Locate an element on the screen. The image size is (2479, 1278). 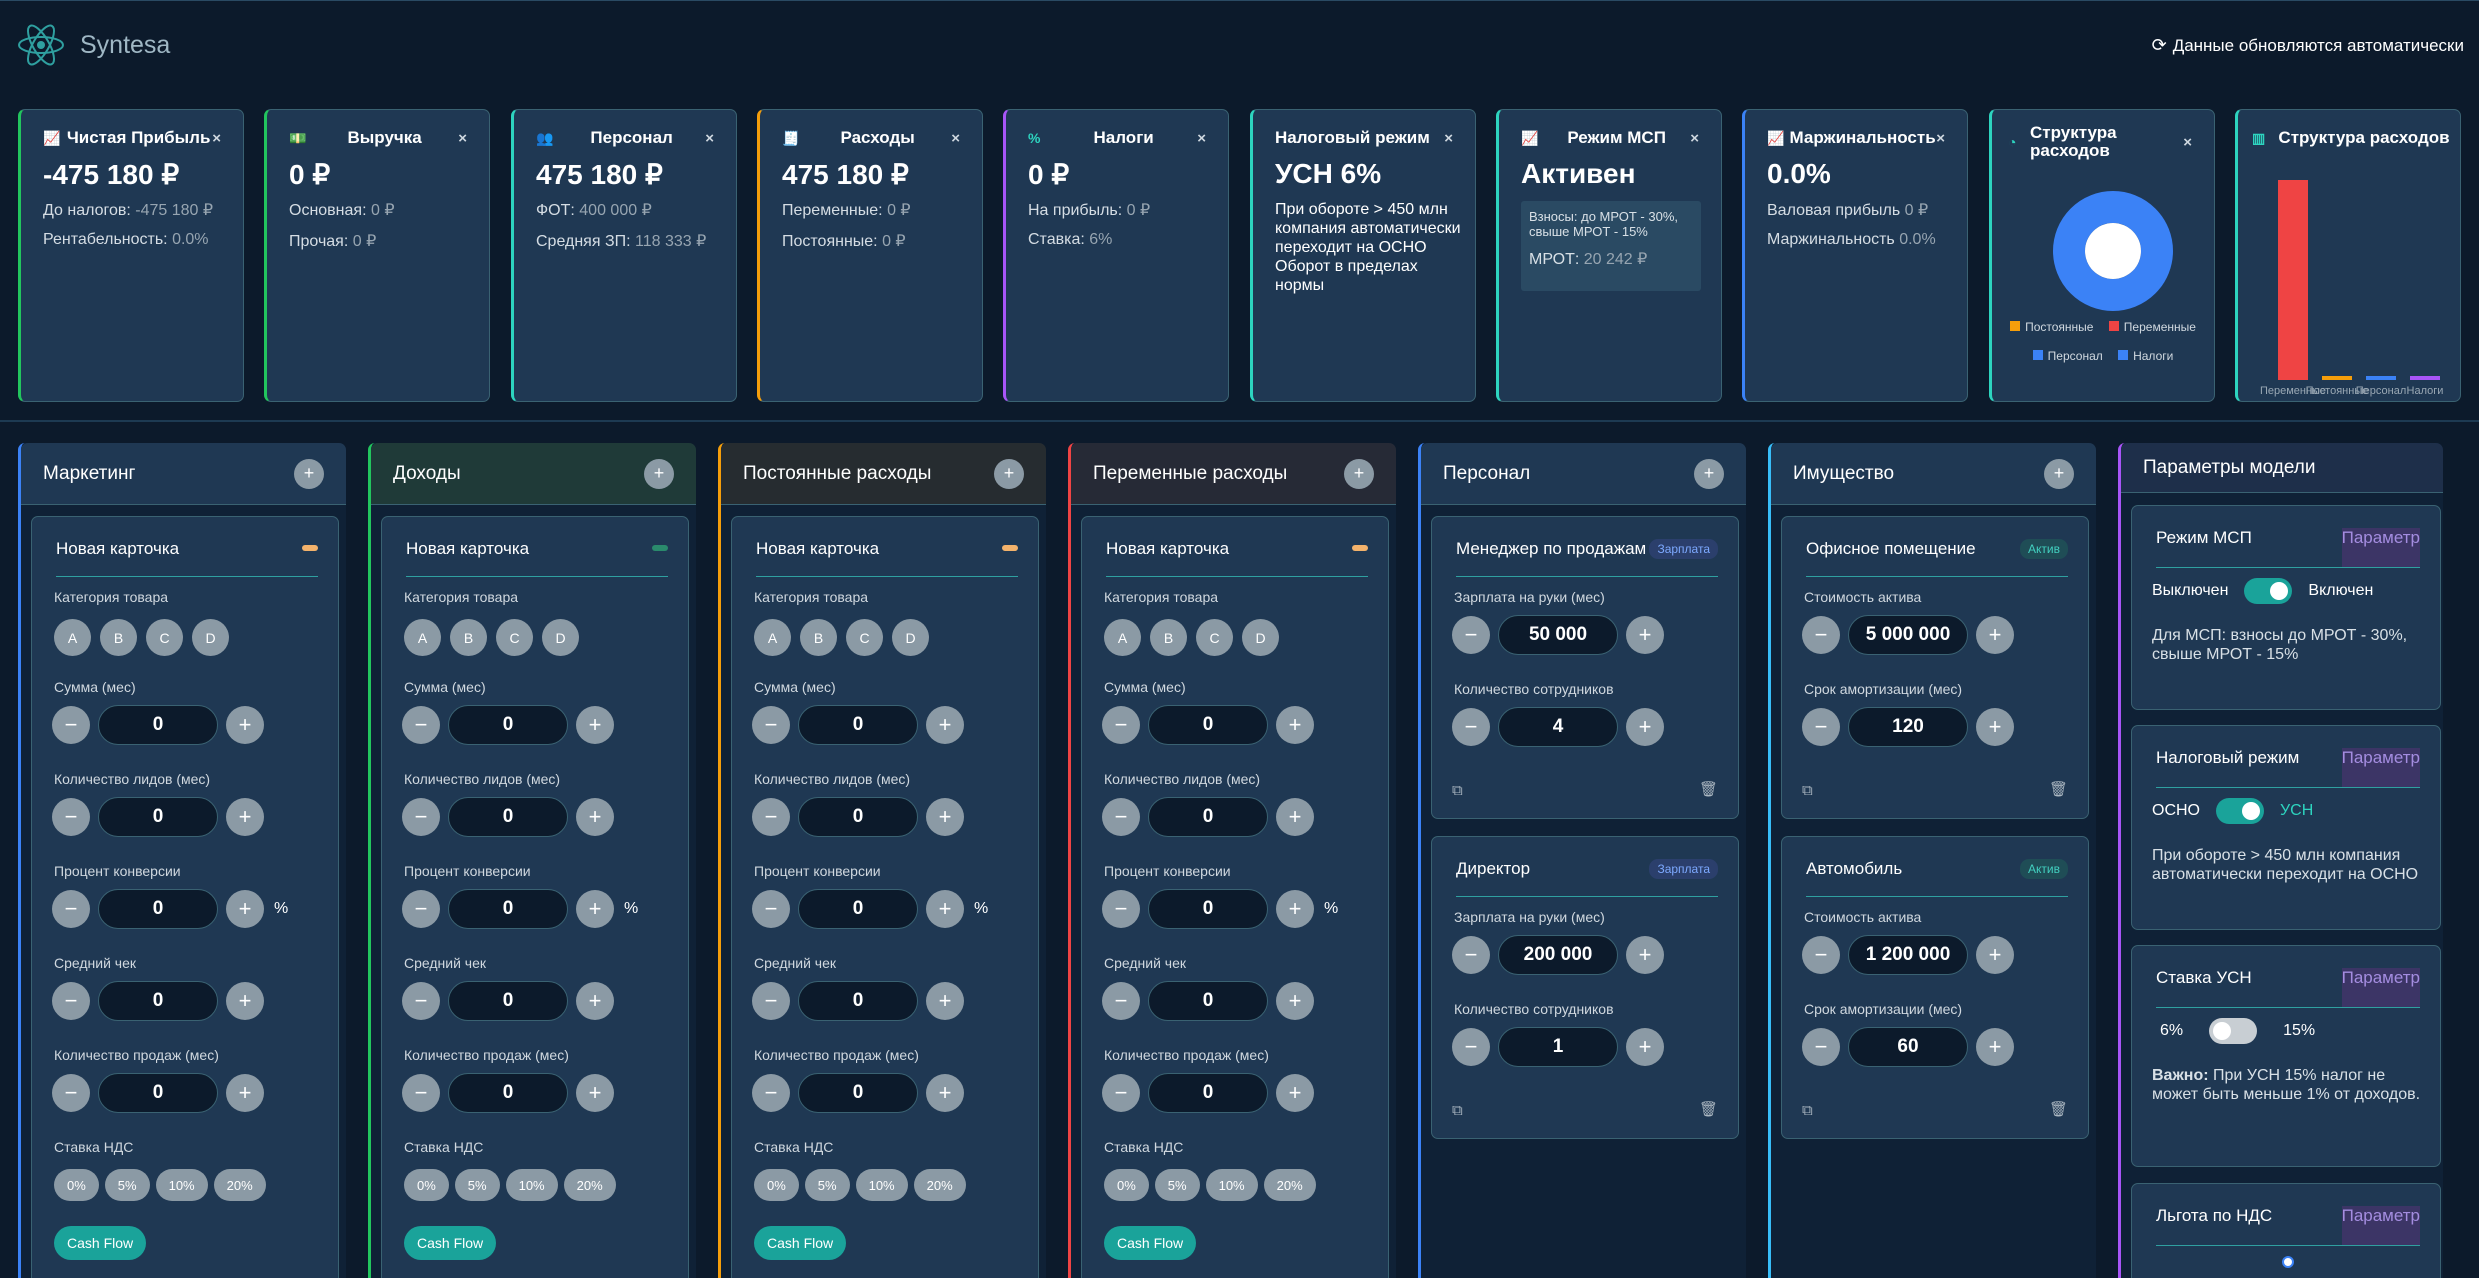
value-input: 50 000 is located at coordinates (1558, 635).